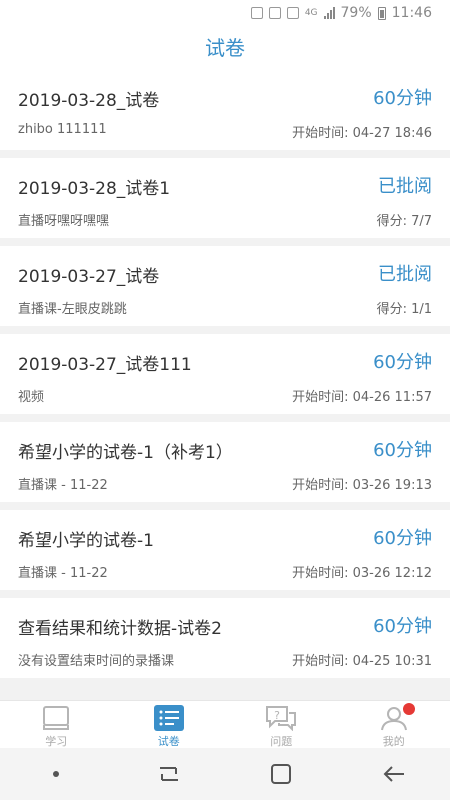  Describe the element at coordinates (404, 221) in the screenshot. I see `exam-meta: 得分: 7/7` at that location.